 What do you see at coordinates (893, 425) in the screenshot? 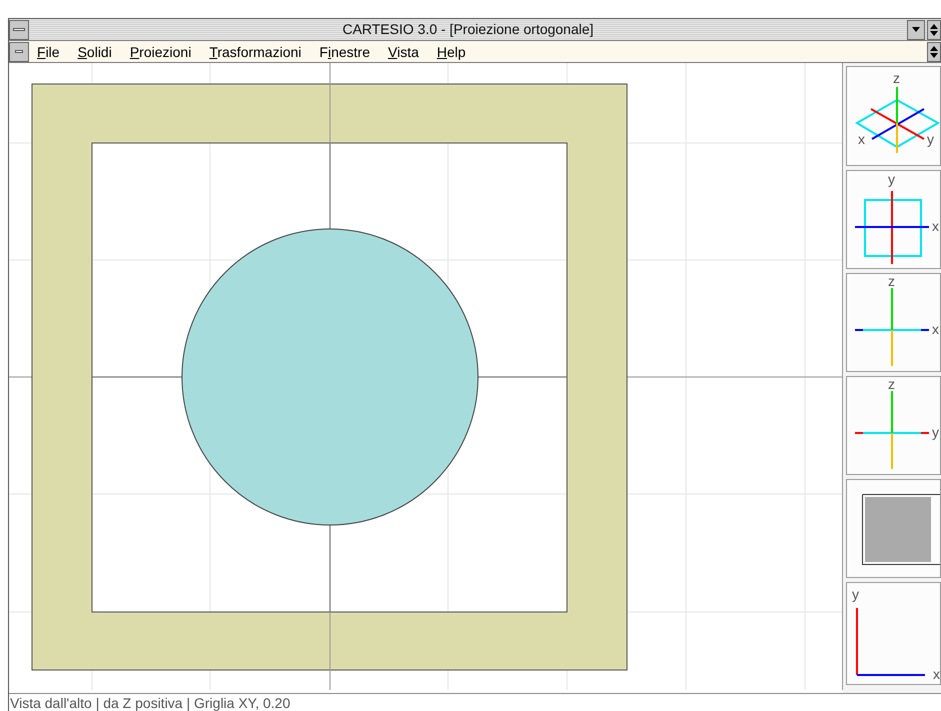
I see `view-panel: z y` at bounding box center [893, 425].